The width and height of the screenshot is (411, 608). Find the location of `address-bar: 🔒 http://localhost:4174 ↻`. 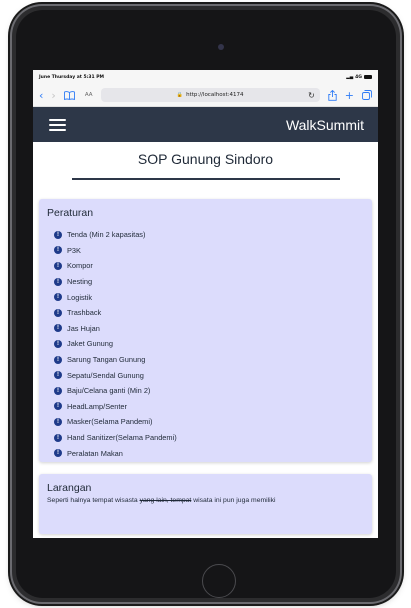

address-bar: 🔒 http://localhost:4174 ↻ is located at coordinates (210, 95).